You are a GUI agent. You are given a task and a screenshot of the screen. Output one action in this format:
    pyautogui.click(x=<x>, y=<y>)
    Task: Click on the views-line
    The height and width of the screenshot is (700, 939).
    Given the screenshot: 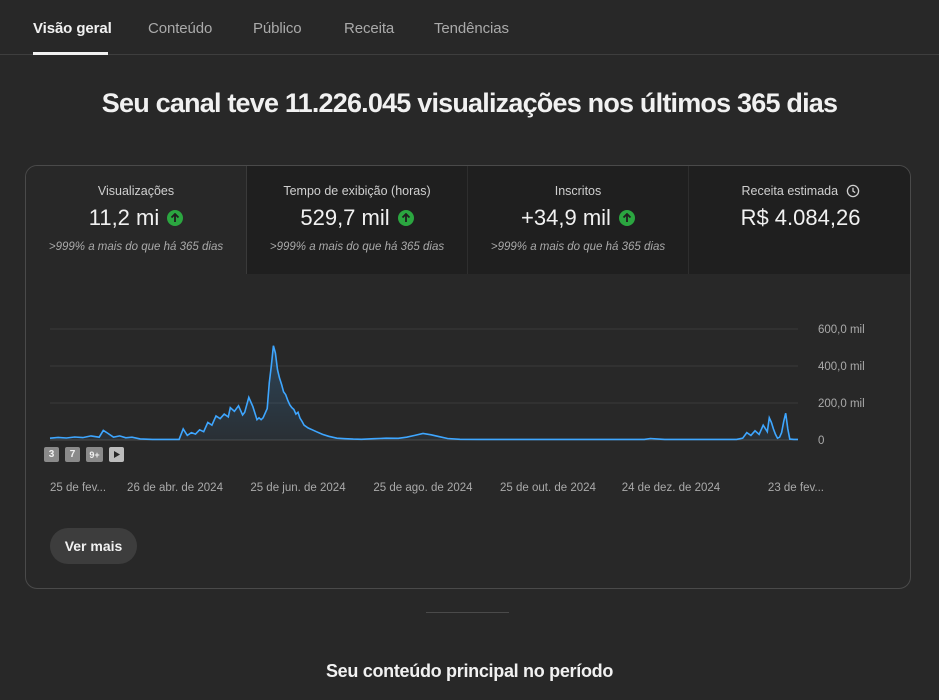 What is the action you would take?
    pyautogui.click(x=423, y=393)
    